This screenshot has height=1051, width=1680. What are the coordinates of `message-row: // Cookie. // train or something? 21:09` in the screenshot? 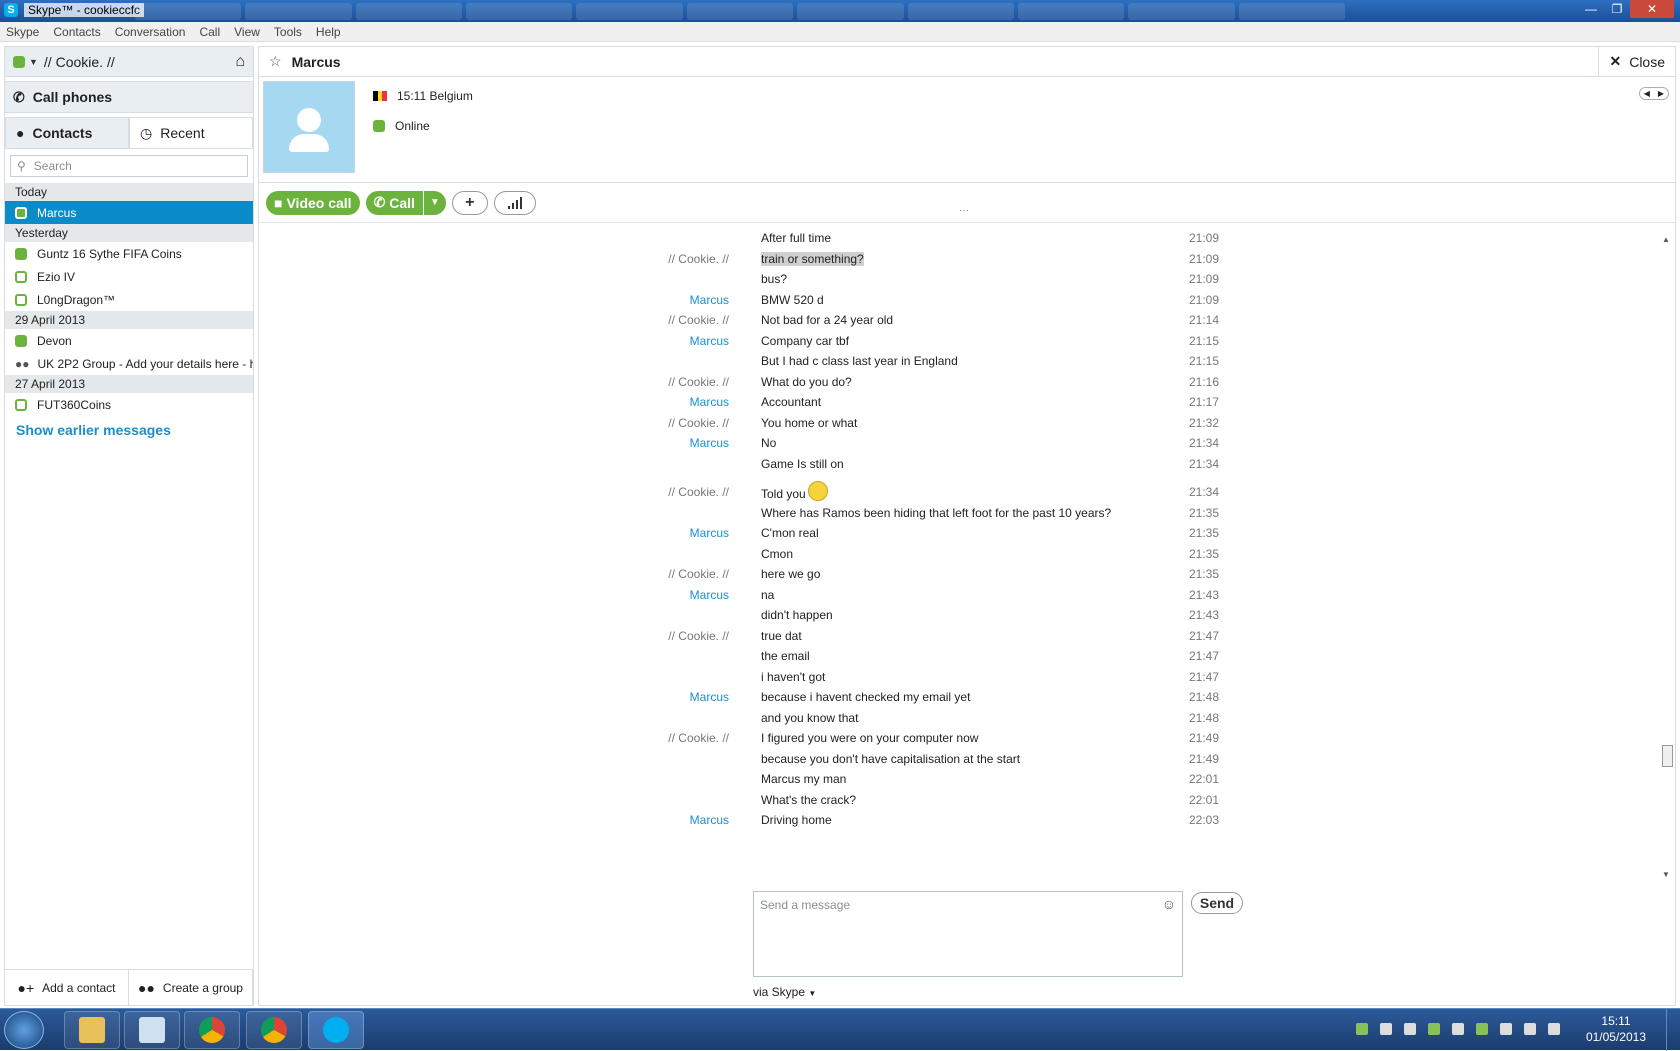 It's located at (967, 262).